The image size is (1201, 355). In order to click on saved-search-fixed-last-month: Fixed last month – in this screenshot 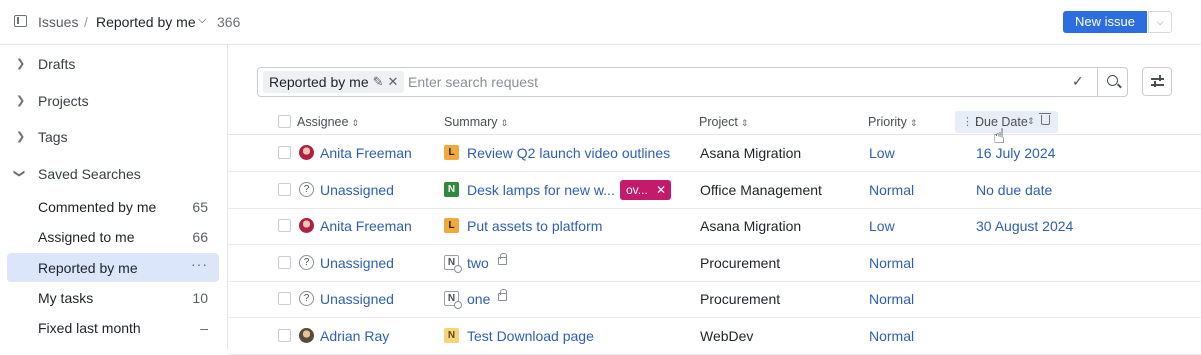, I will do `click(113, 327)`.